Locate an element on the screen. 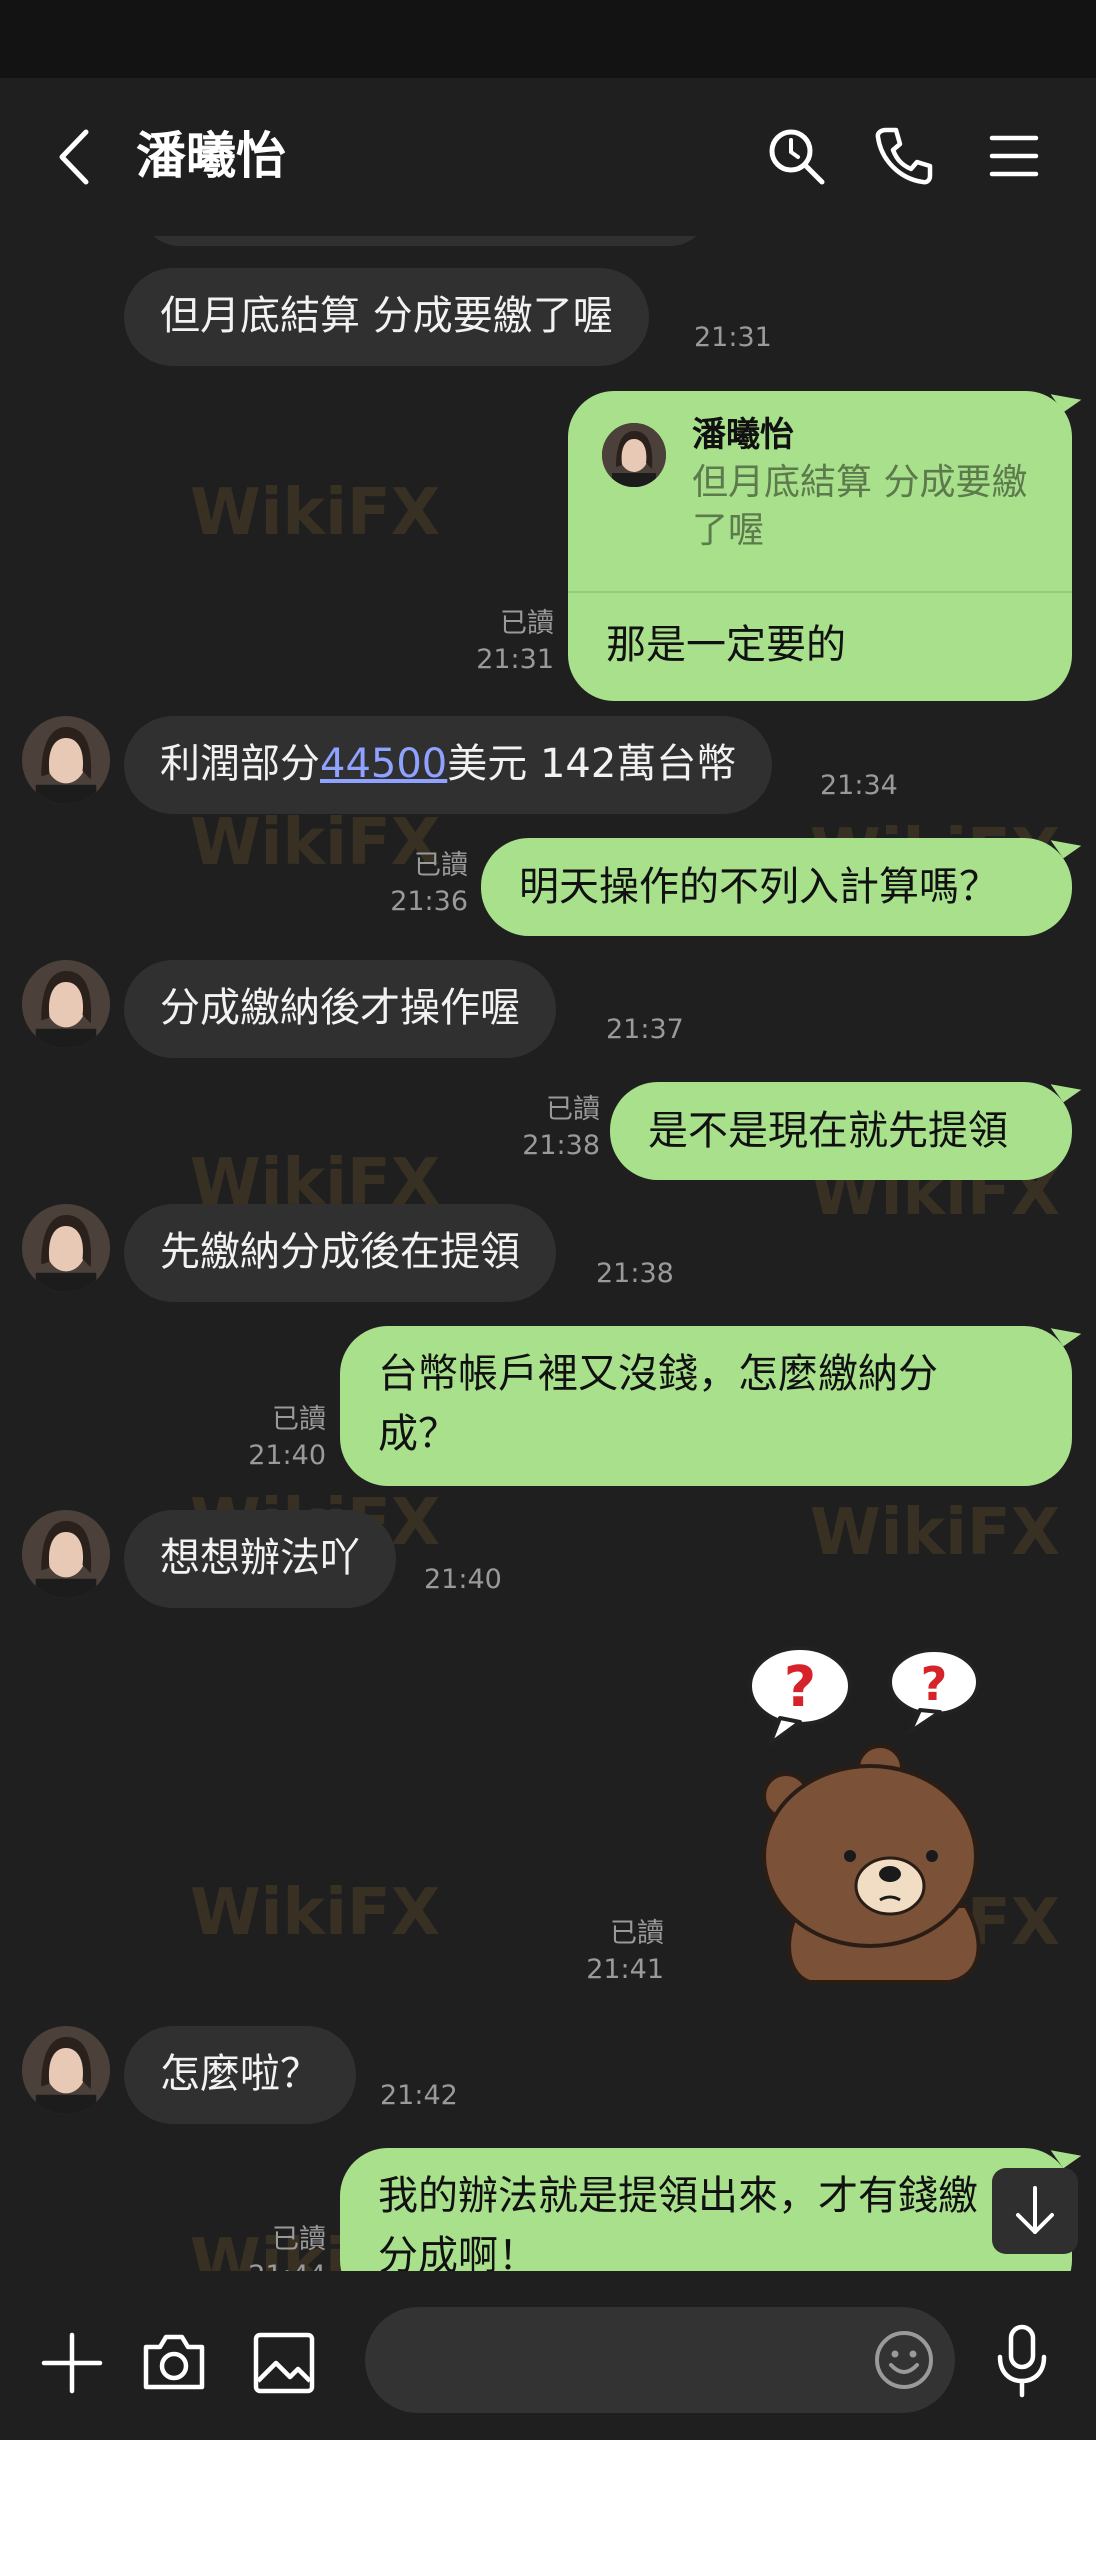 This screenshot has height=2560, width=1096. image-icon is located at coordinates (284, 2363).